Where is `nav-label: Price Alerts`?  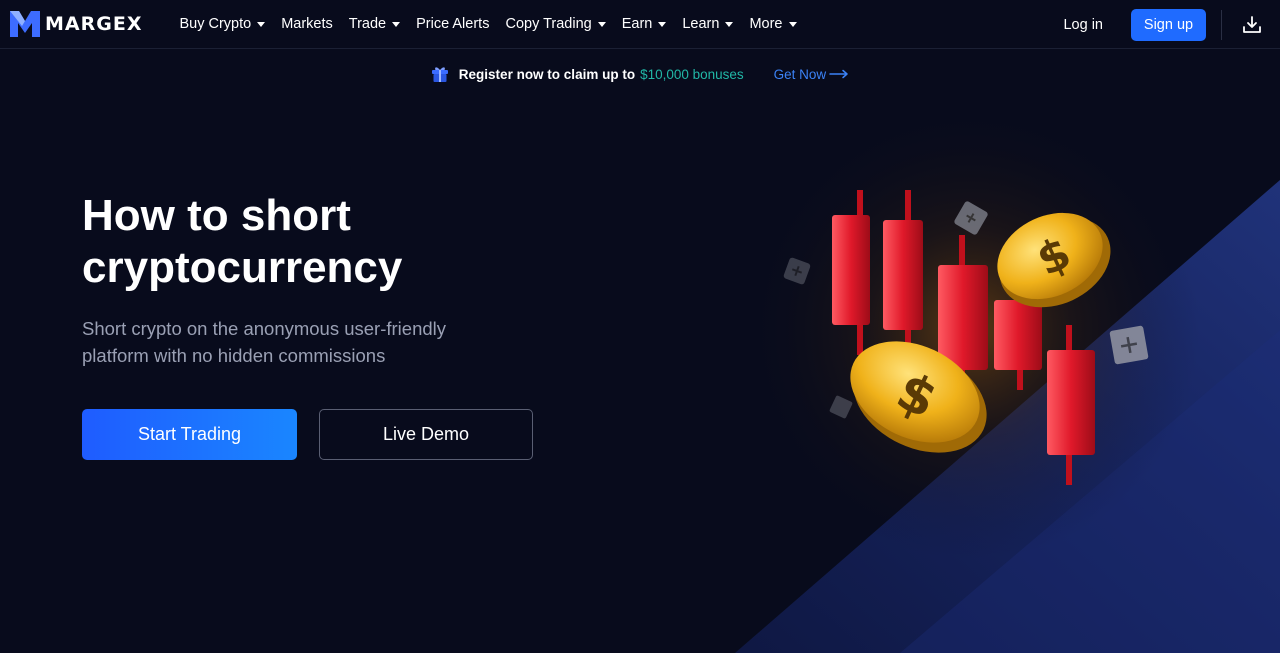 nav-label: Price Alerts is located at coordinates (453, 24).